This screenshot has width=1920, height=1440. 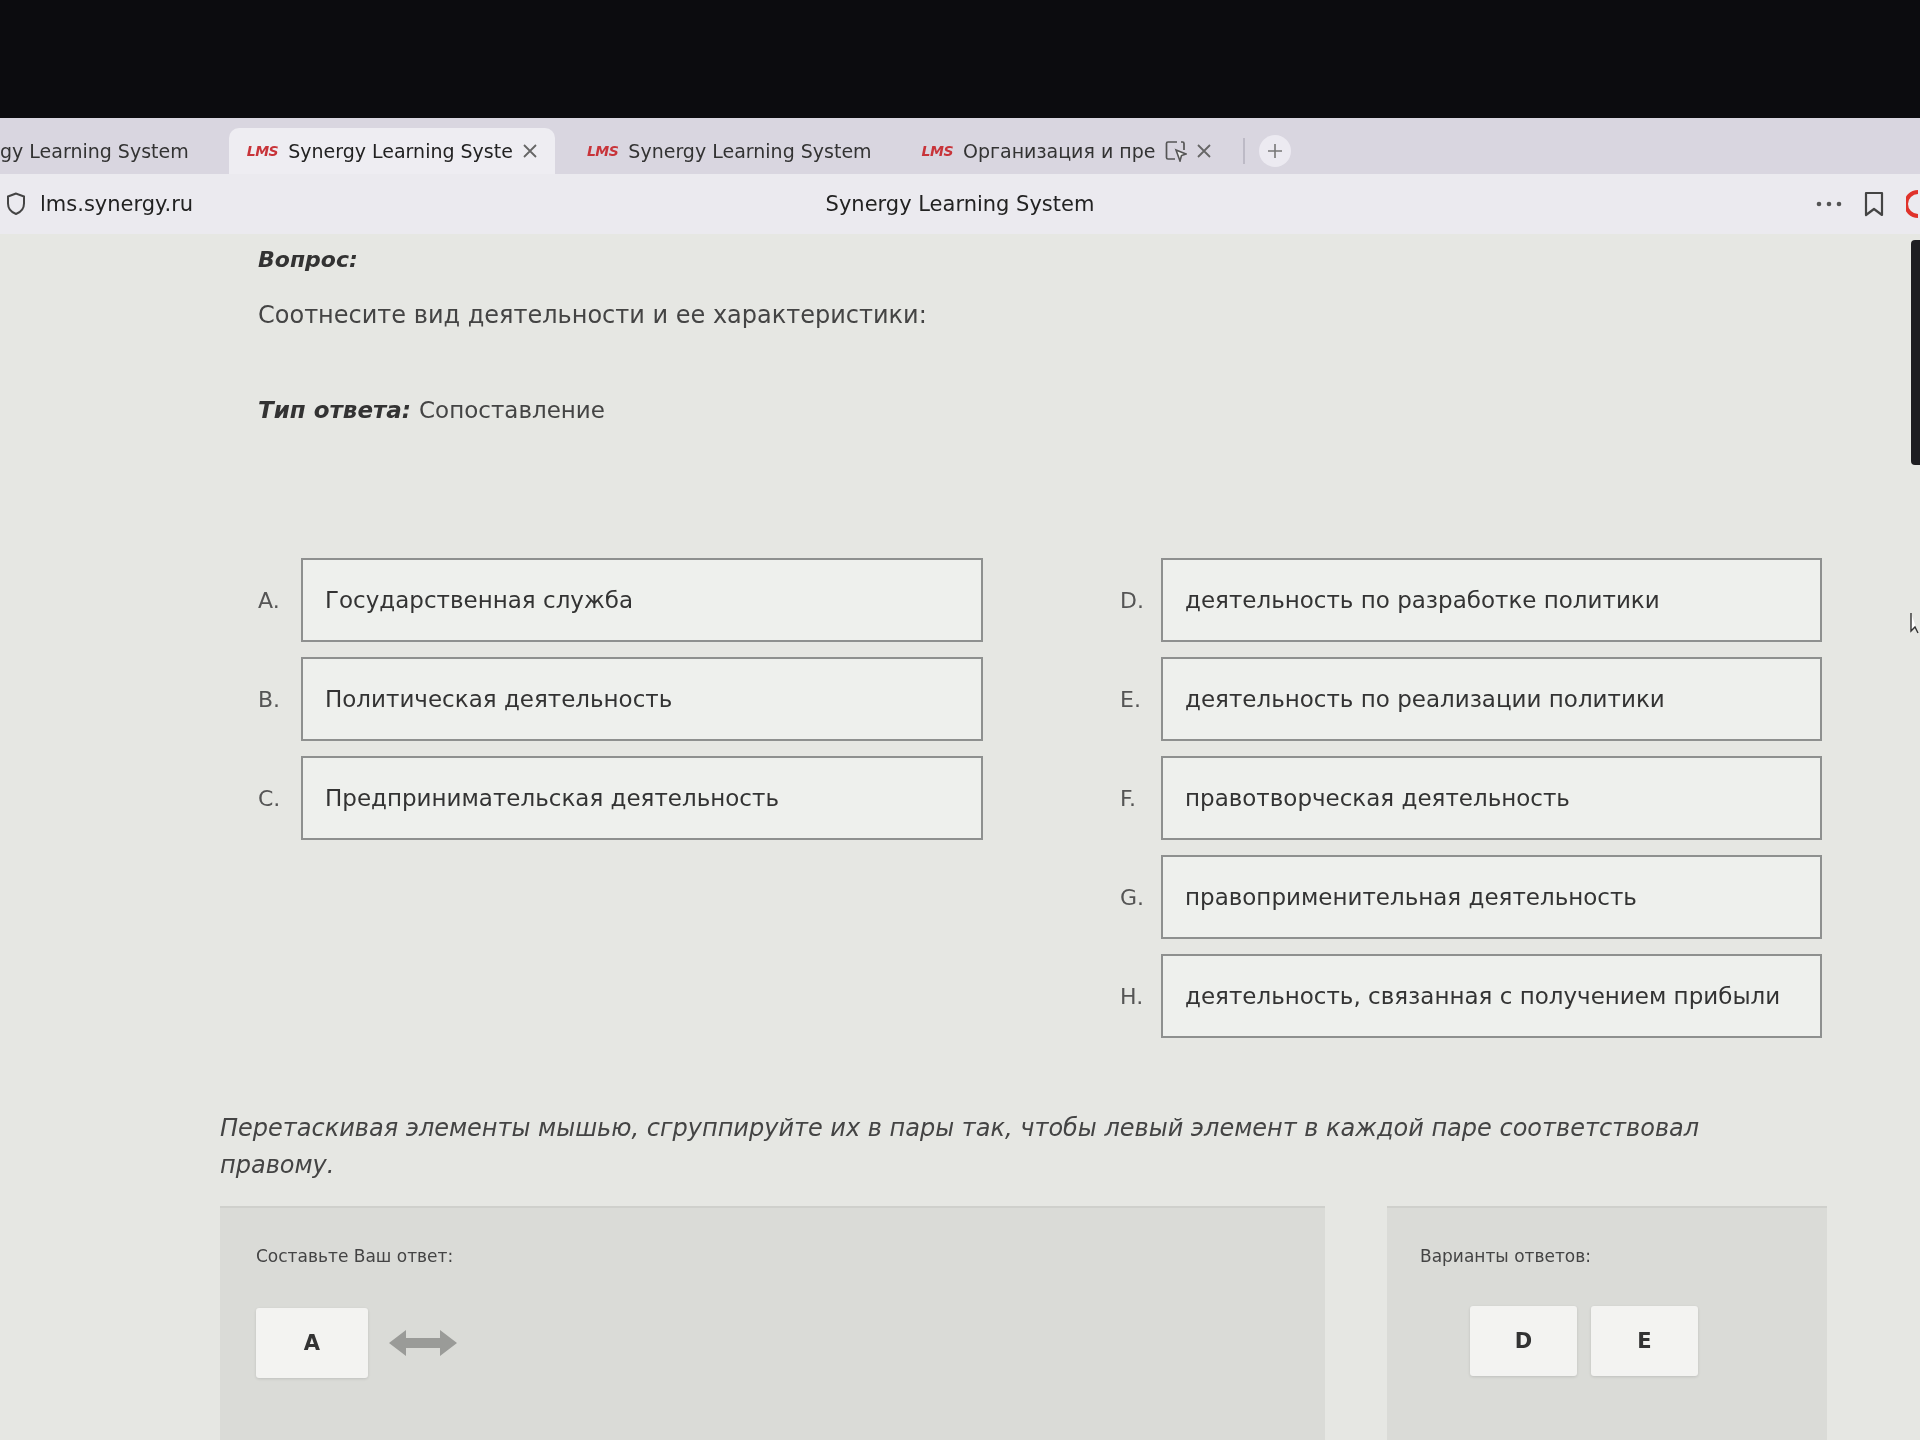 What do you see at coordinates (1491, 600) in the screenshot?
I see `matching-item: деятельность по разработке политики` at bounding box center [1491, 600].